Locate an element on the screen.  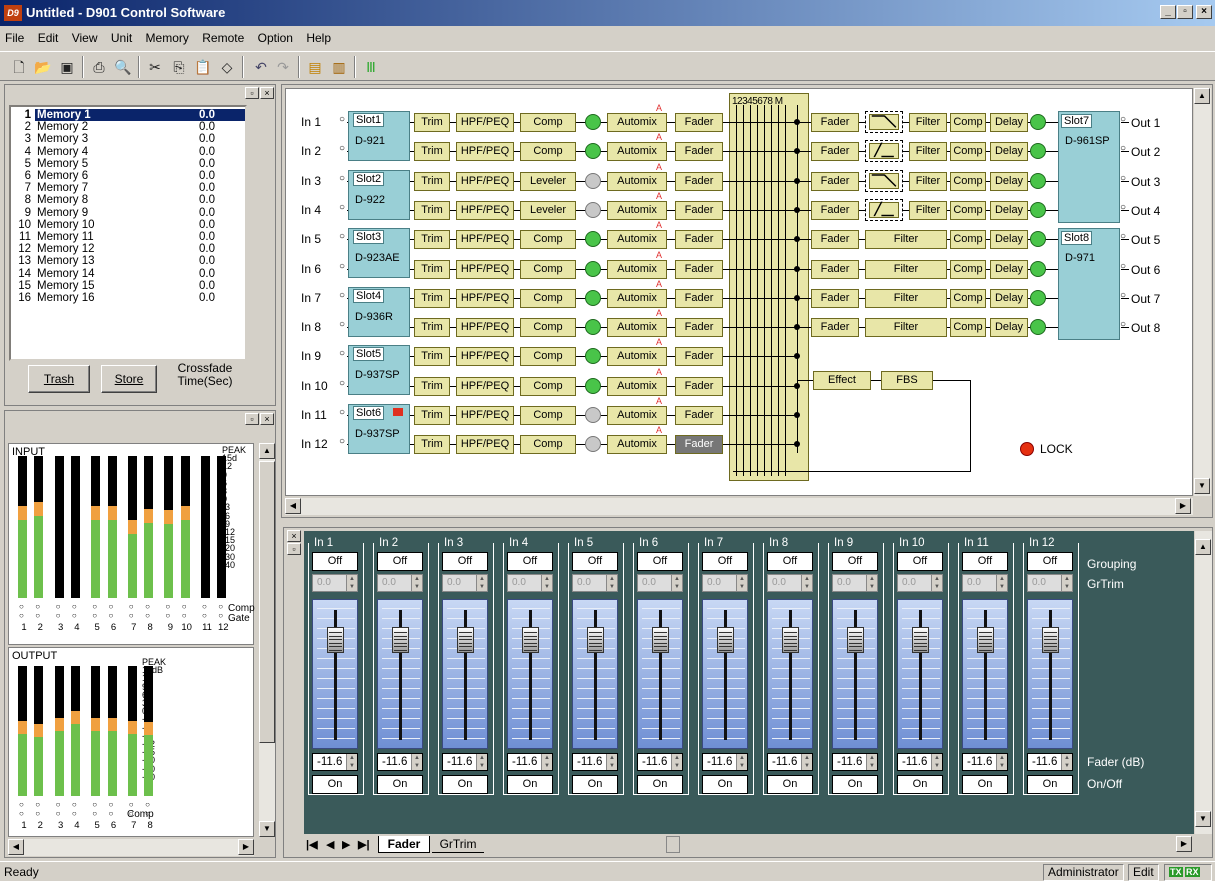
effect-block: Effect is located at coordinates (842, 380).